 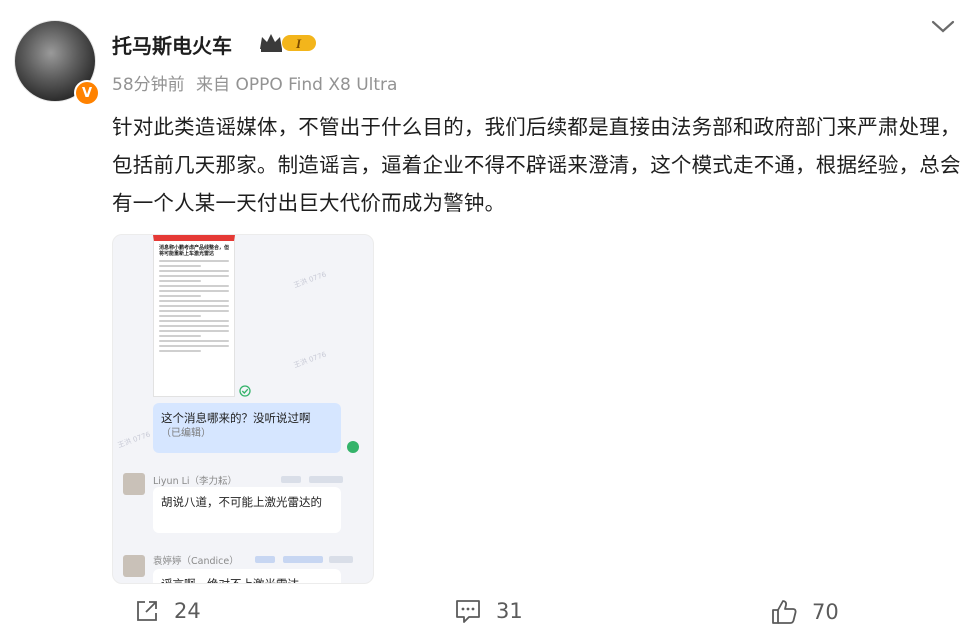 I want to click on username: 托马斯电火车, so click(x=172, y=44).